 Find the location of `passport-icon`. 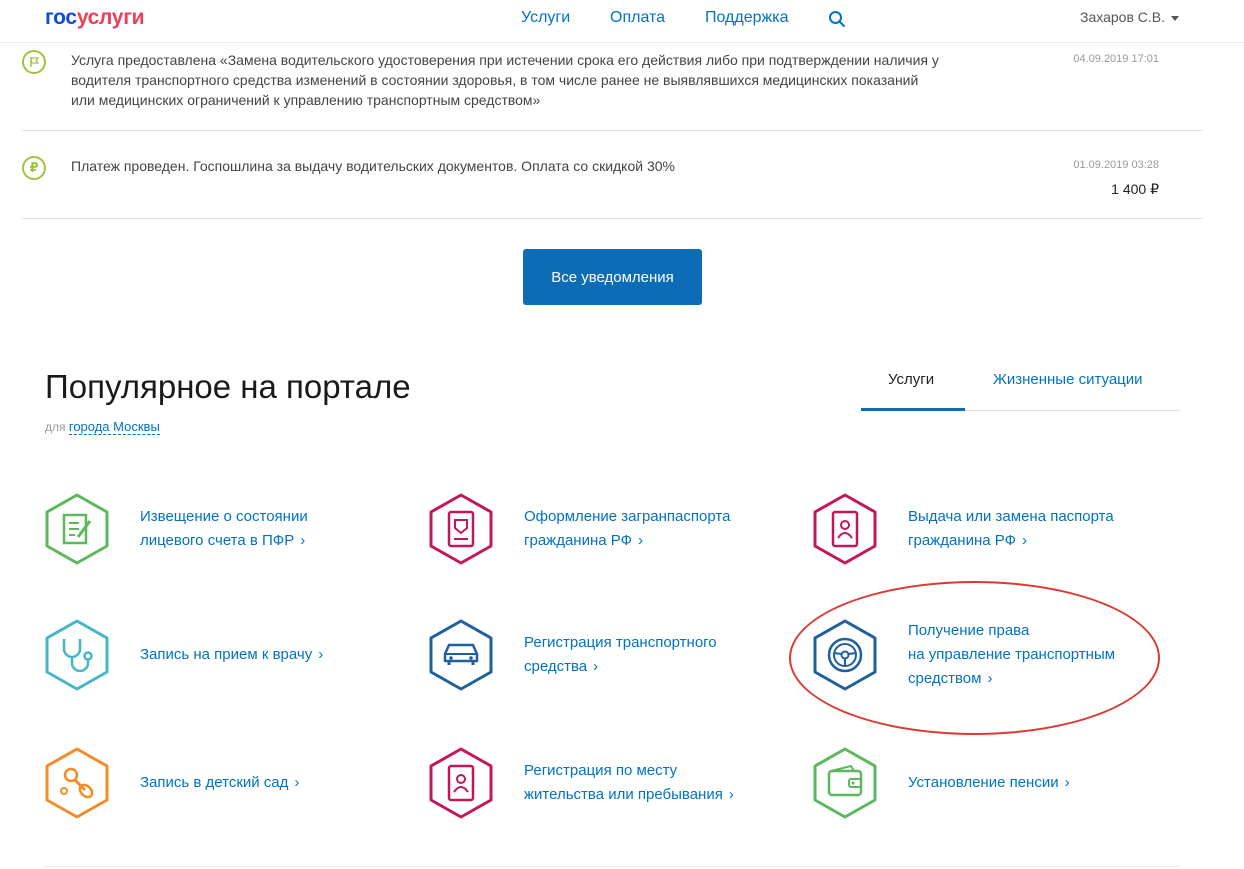

passport-icon is located at coordinates (461, 529).